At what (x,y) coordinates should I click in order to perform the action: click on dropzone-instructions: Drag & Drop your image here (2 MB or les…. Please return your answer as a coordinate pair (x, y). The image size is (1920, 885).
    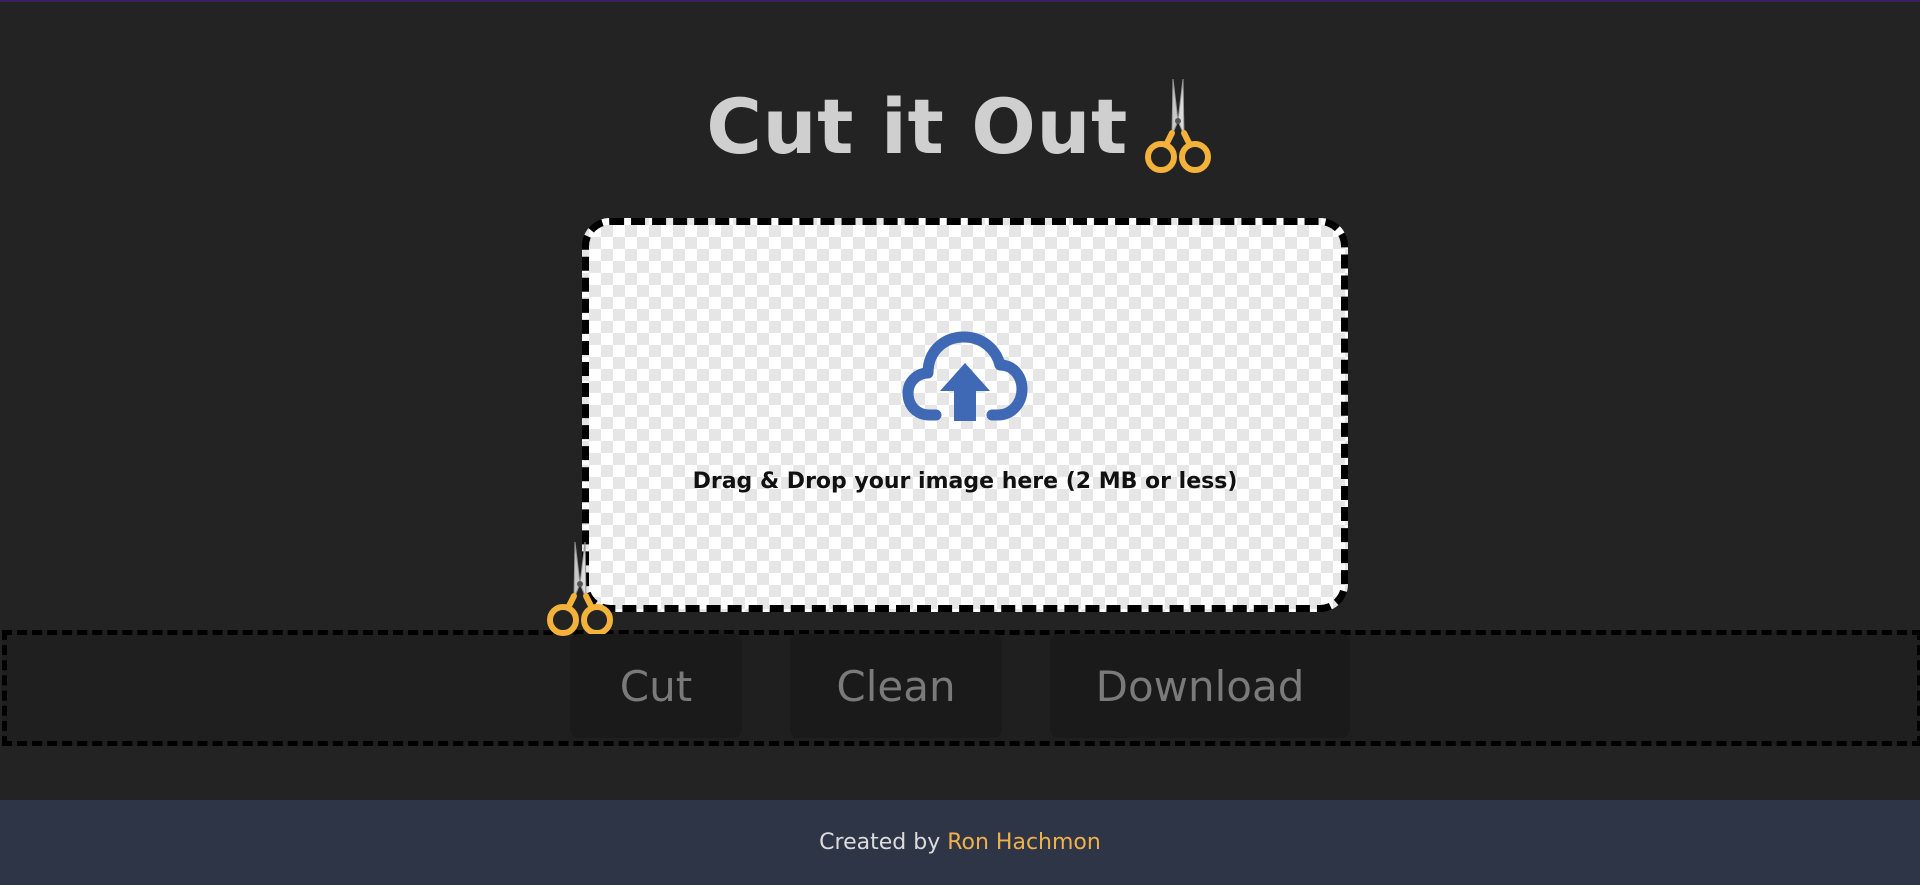
    Looking at the image, I should click on (965, 481).